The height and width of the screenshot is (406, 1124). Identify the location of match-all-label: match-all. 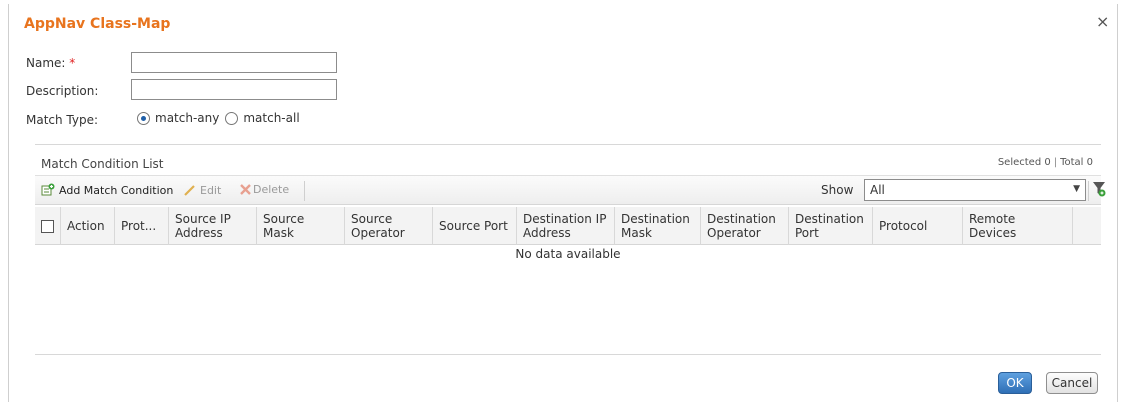
(271, 118).